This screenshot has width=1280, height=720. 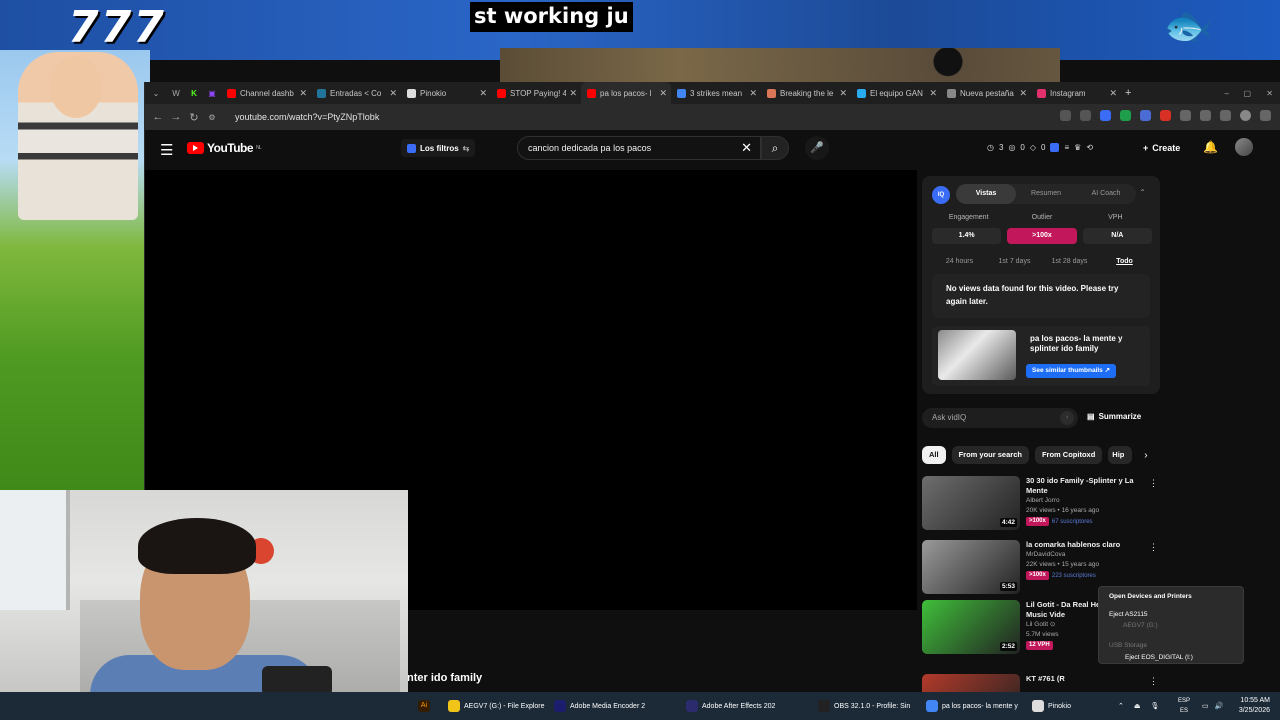 I want to click on chip-from-channel: From Copitoxd, so click(x=1068, y=455).